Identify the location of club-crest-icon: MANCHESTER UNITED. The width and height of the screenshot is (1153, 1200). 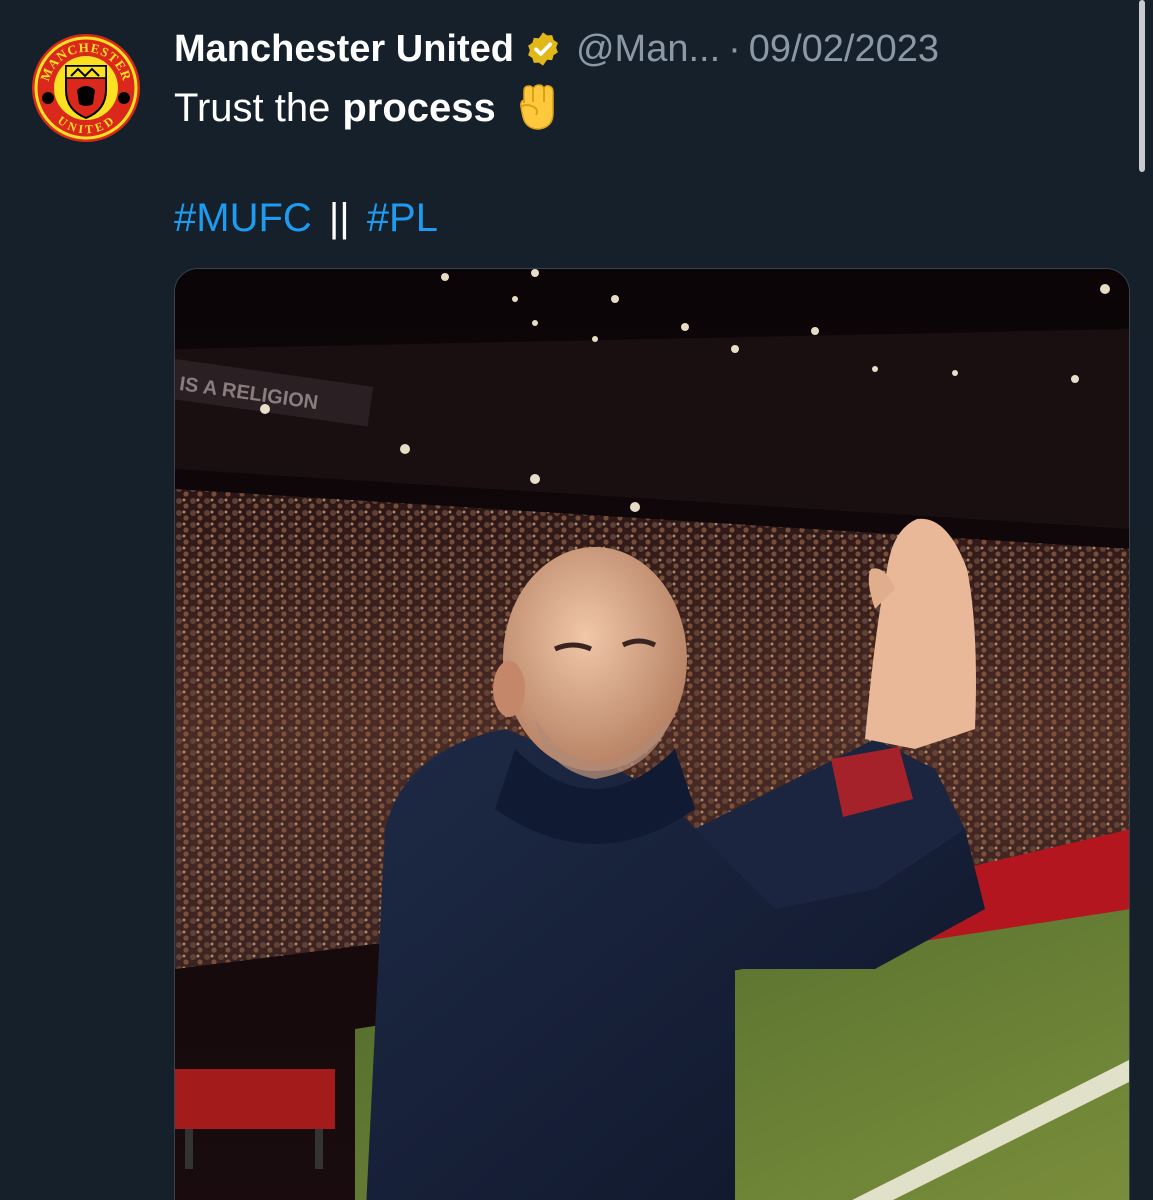
(86, 88).